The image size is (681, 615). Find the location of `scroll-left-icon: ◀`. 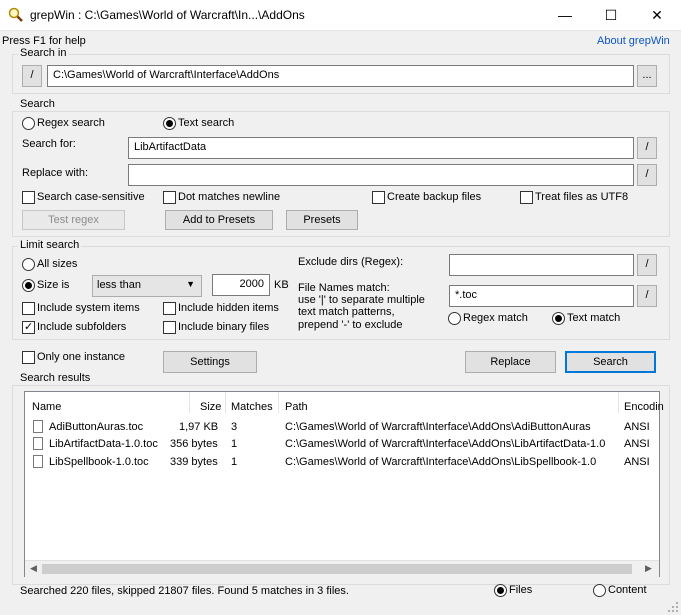

scroll-left-icon: ◀ is located at coordinates (33, 568).